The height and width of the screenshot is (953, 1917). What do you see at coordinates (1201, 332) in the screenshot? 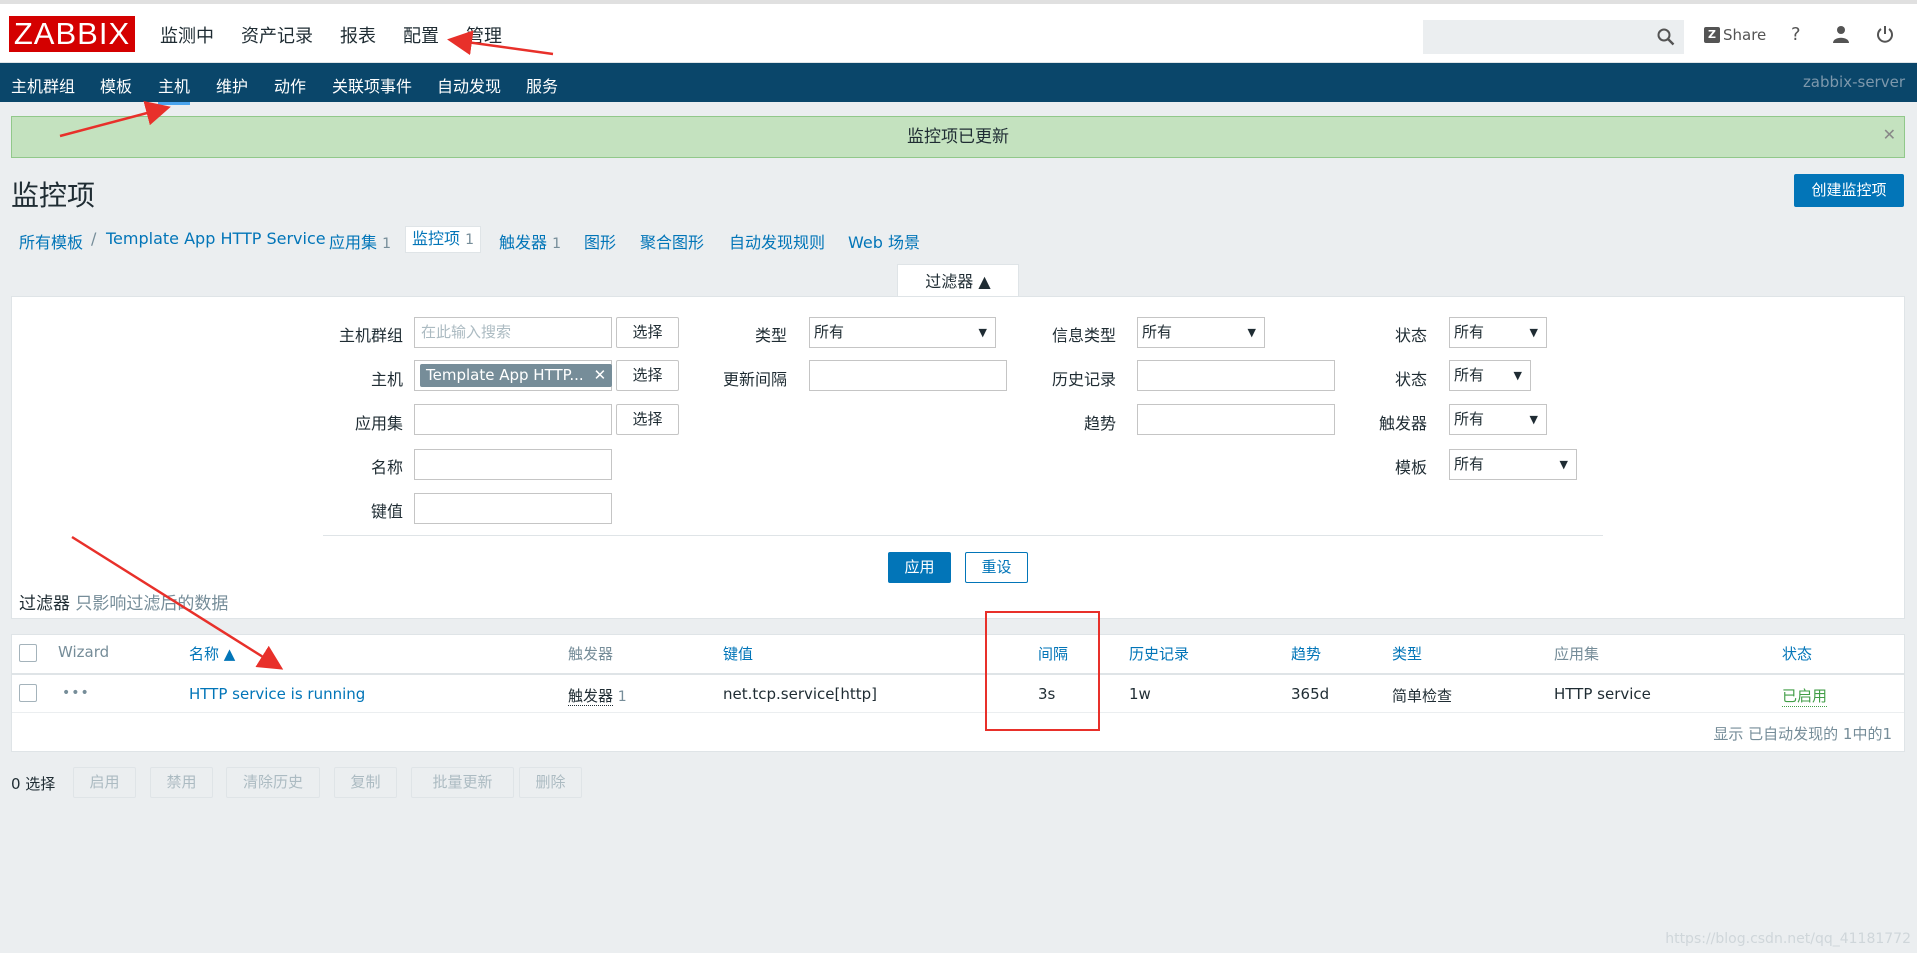
I see `info-type-select: 所有 ▼` at bounding box center [1201, 332].